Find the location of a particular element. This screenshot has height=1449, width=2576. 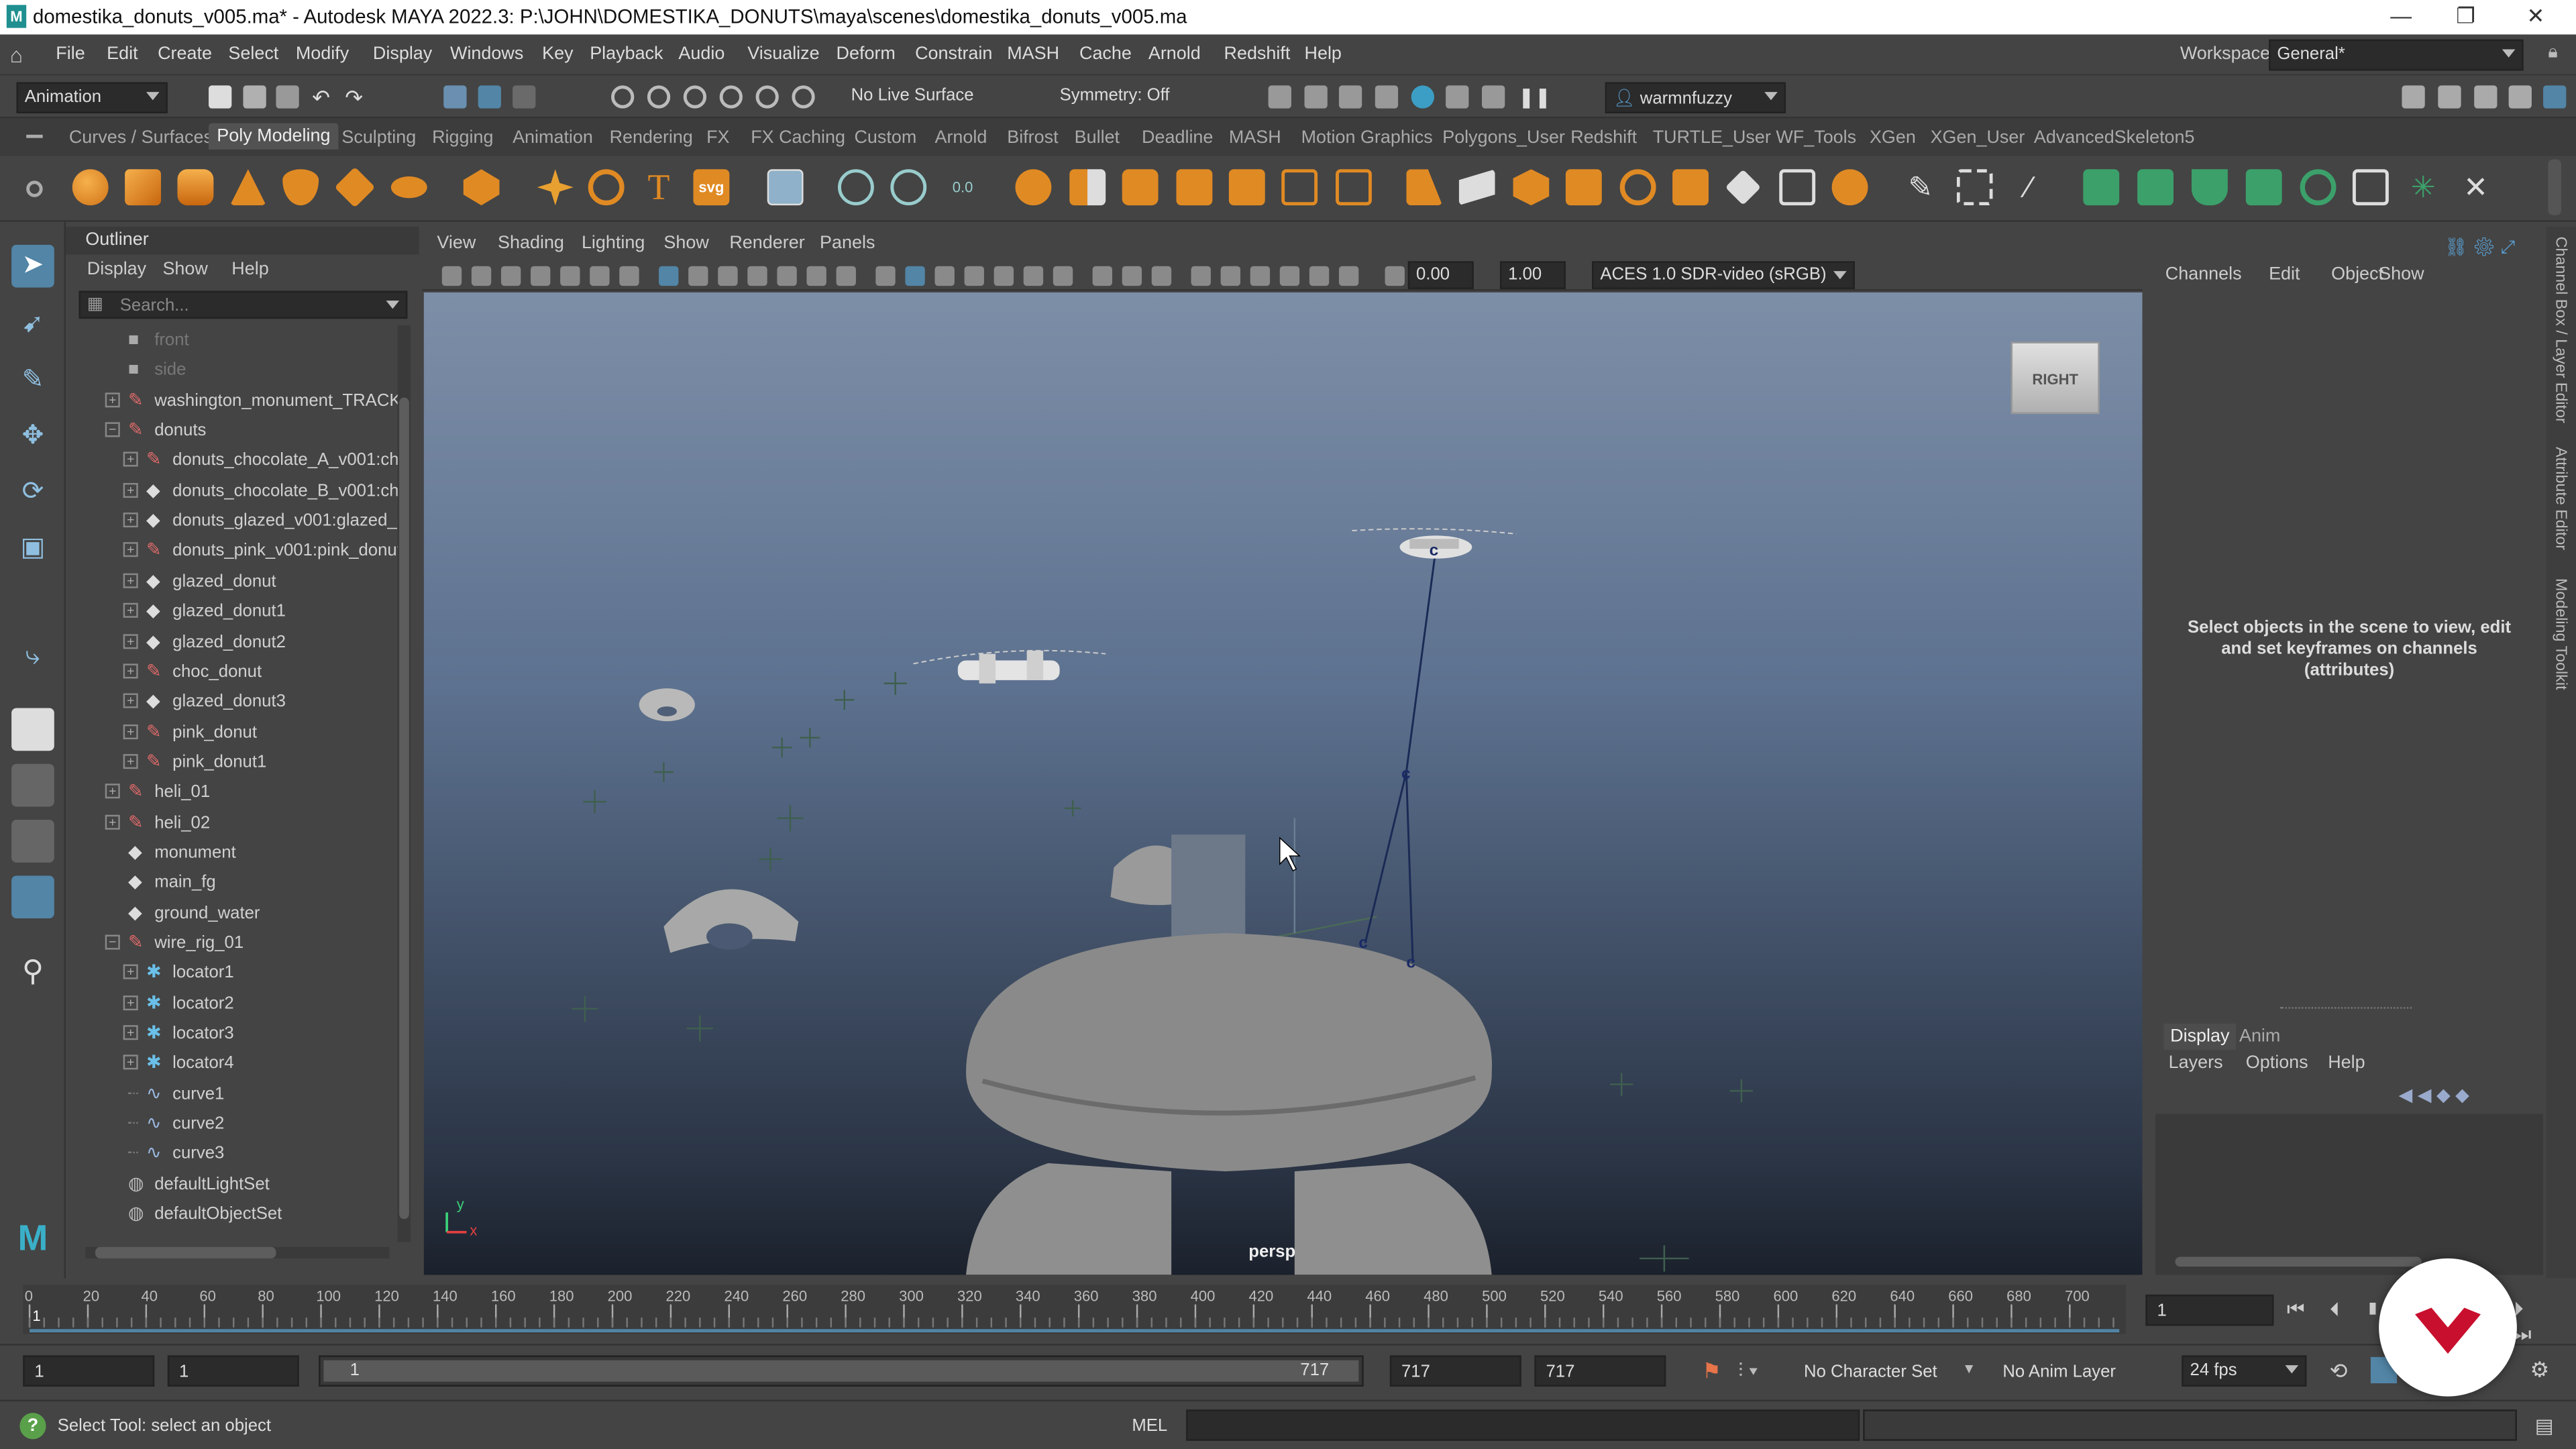

shelf-tab-advancedskeleton5: AdvancedSkeleton5 is located at coordinates (2114, 138).